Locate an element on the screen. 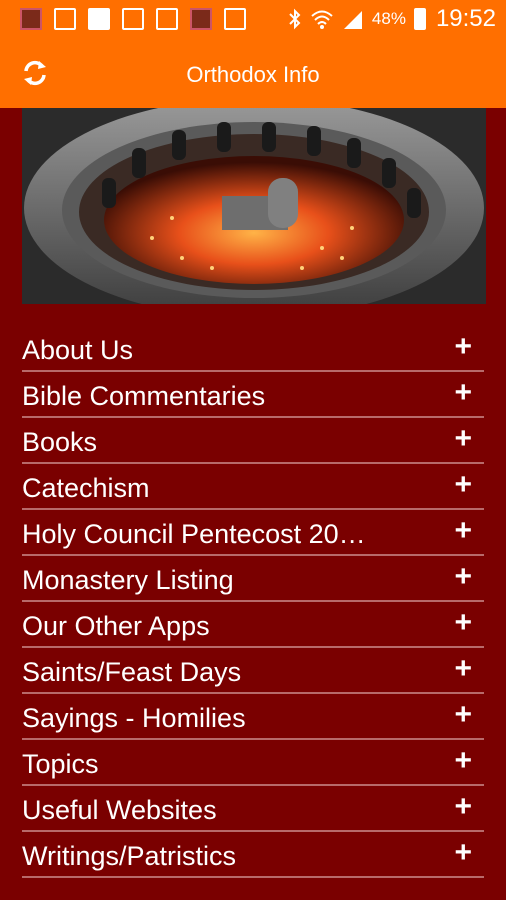 The width and height of the screenshot is (506, 900). menu-item-label: Catechism is located at coordinates (86, 488).